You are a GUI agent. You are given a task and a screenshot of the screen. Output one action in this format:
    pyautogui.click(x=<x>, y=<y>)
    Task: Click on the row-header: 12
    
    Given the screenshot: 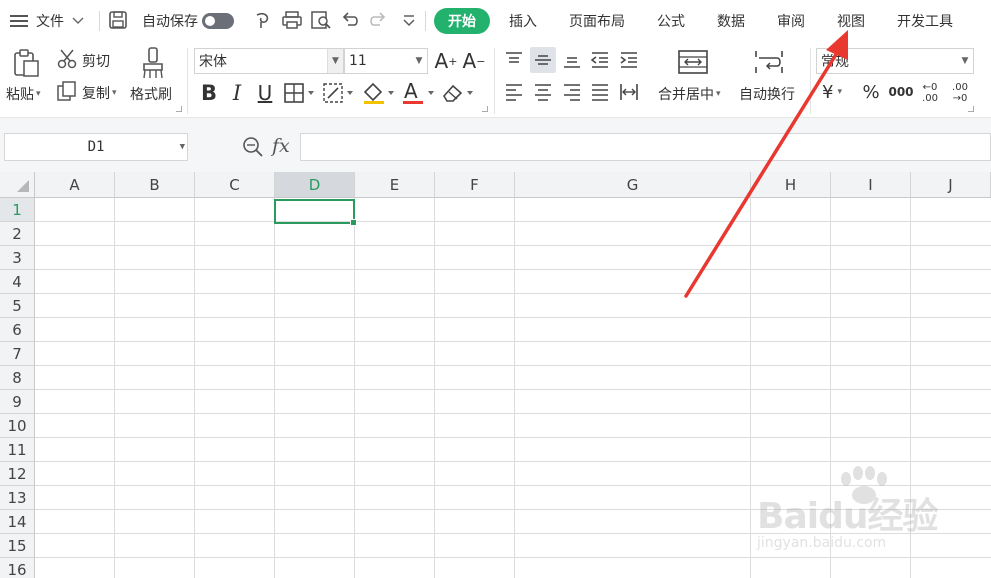 What is the action you would take?
    pyautogui.click(x=17, y=474)
    